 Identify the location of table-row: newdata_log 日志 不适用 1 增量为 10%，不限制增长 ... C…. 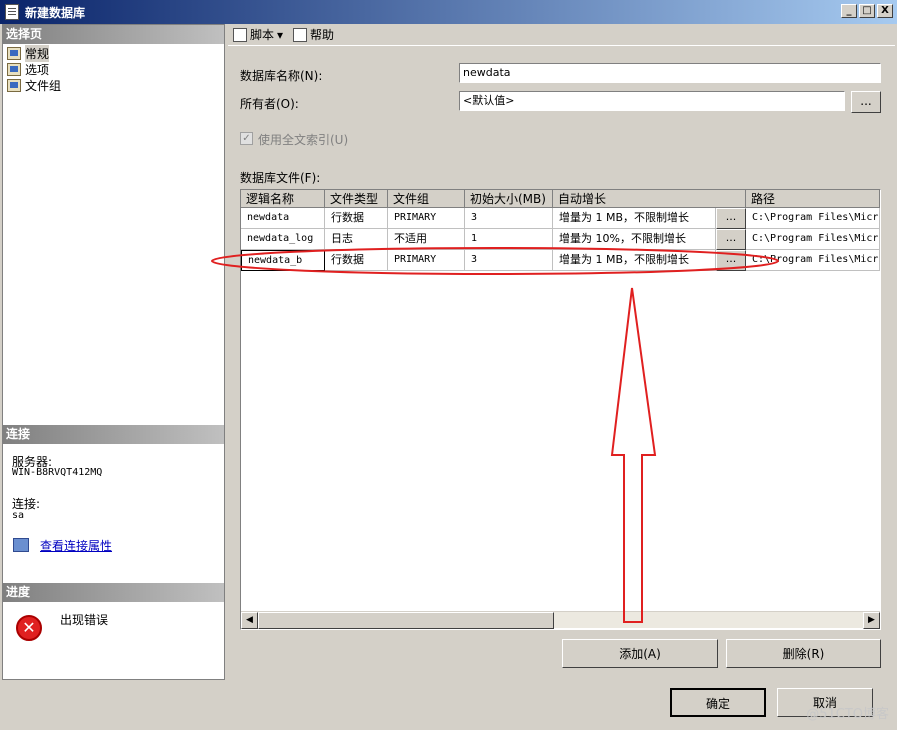
(560, 239).